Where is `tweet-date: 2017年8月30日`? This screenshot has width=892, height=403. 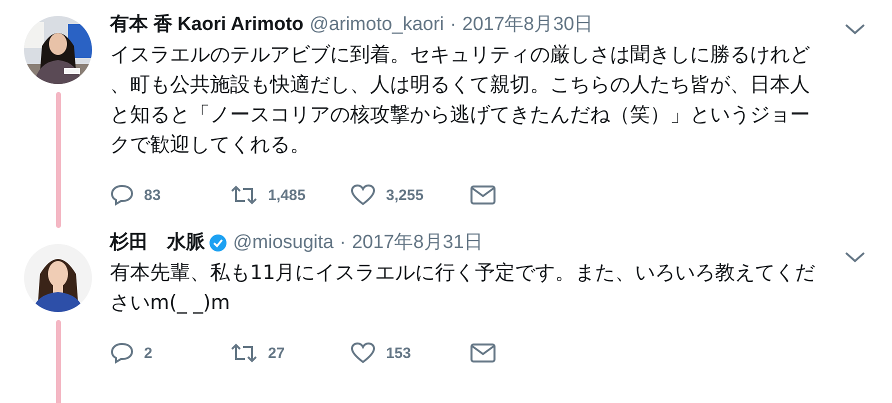
tweet-date: 2017年8月30日 is located at coordinates (528, 25).